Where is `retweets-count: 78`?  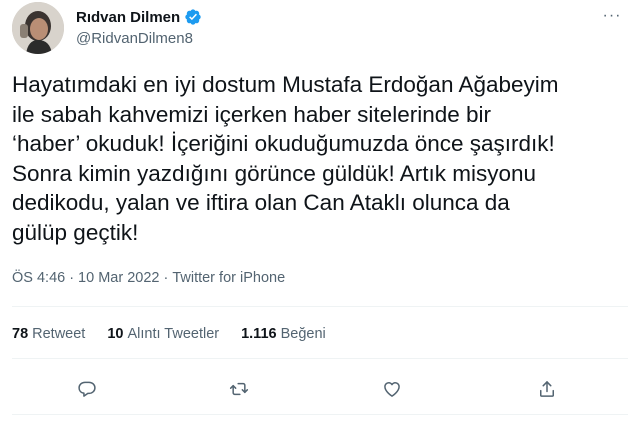
retweets-count: 78 is located at coordinates (20, 334).